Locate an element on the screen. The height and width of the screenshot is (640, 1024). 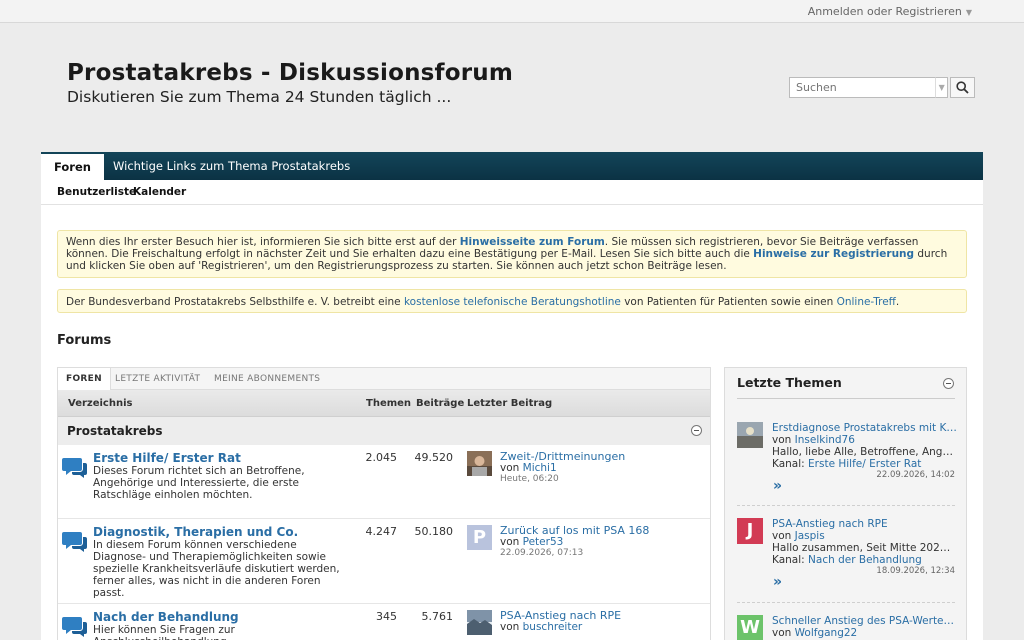
search-input is located at coordinates (862, 87).